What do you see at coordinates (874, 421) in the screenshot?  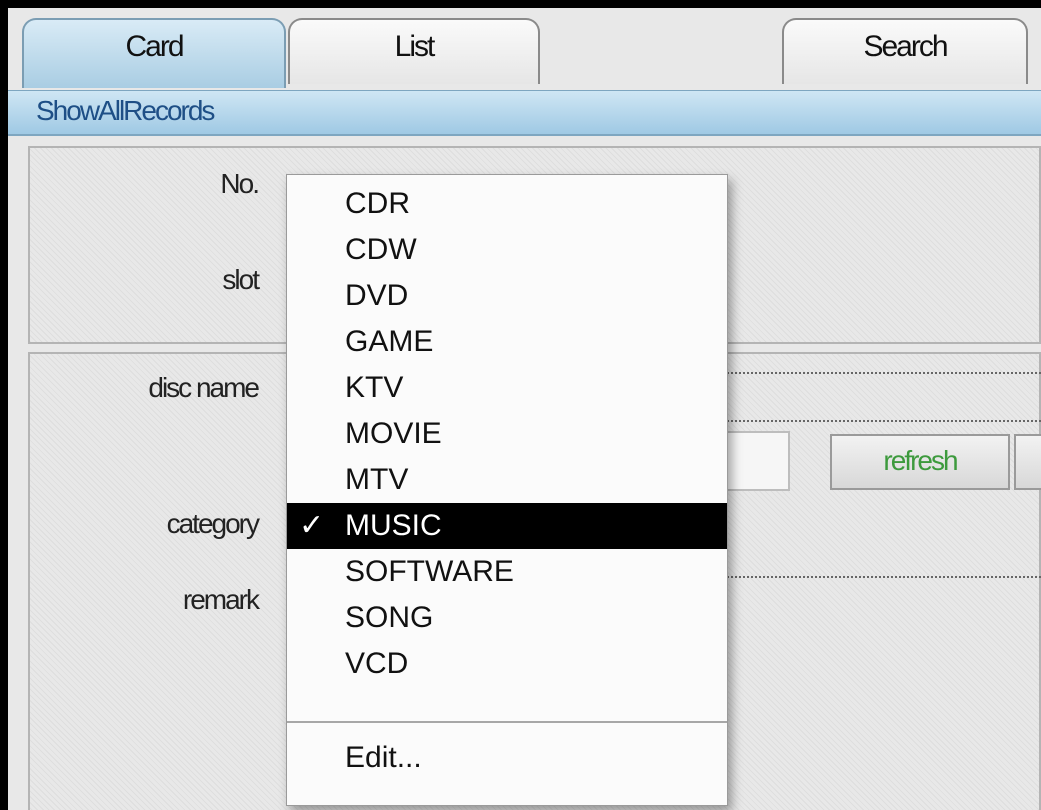 I see `disc-name-field-underline` at bounding box center [874, 421].